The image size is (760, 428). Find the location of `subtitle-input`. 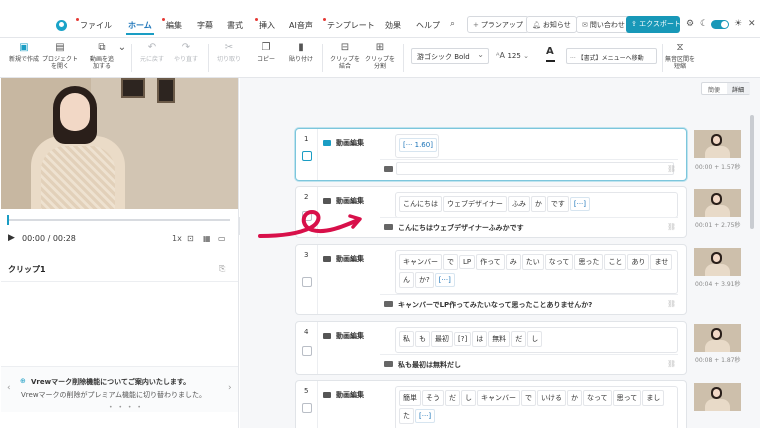

subtitle-input is located at coordinates (535, 168).